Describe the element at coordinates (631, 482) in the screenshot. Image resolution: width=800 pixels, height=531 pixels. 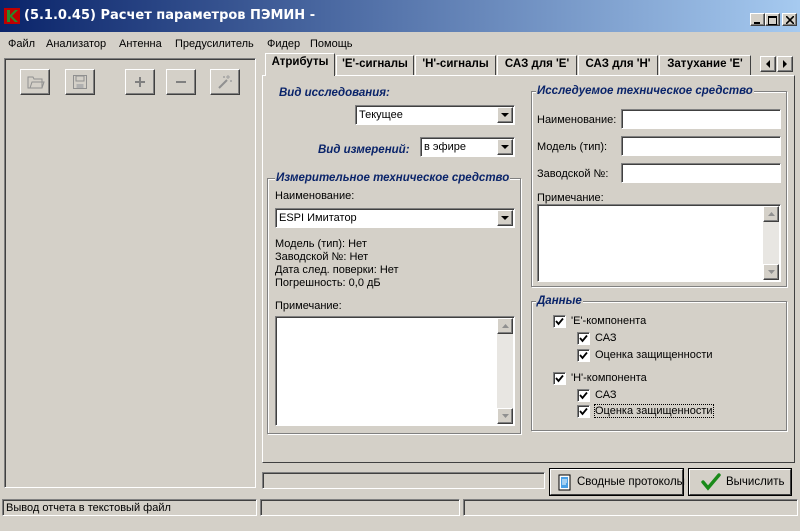
I see `summary-reports-label: Сводные протоколы` at that location.